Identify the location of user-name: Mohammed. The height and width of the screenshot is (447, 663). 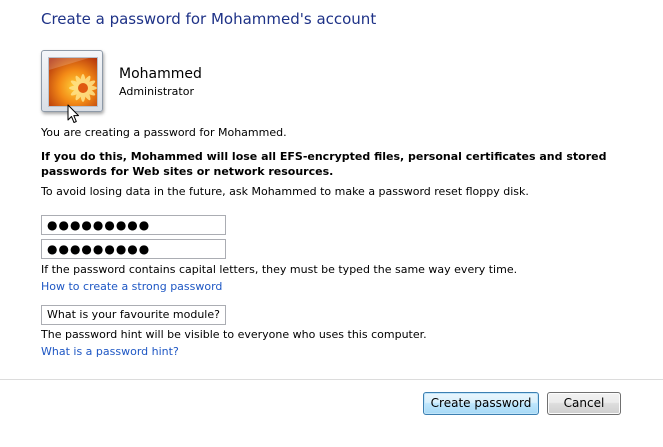
(160, 74).